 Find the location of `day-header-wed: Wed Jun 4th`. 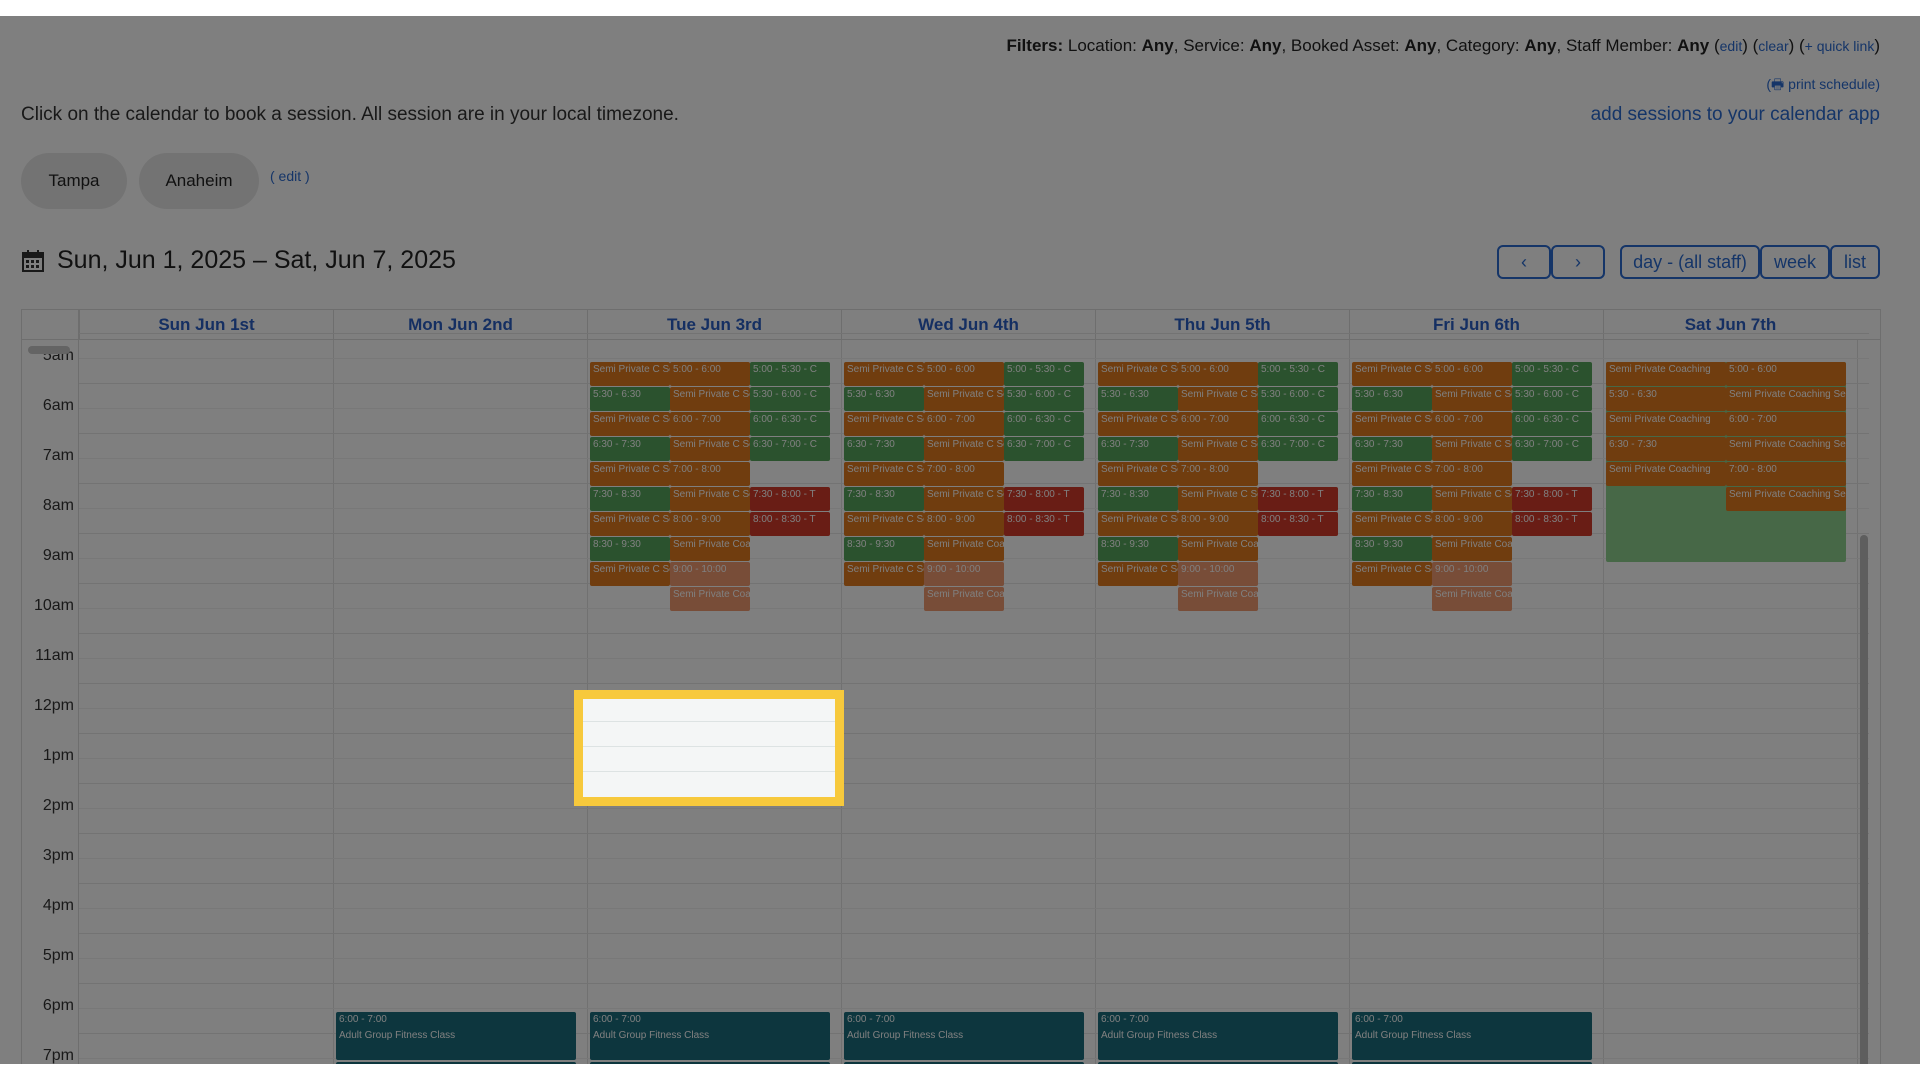

day-header-wed: Wed Jun 4th is located at coordinates (968, 325).